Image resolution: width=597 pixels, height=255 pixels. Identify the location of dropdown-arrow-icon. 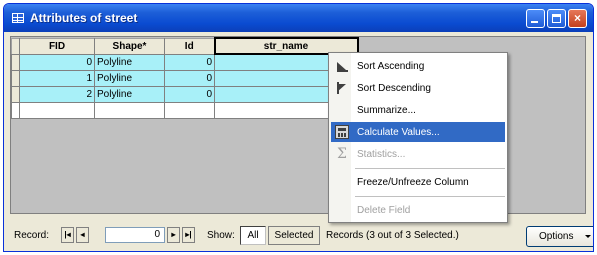
(588, 236).